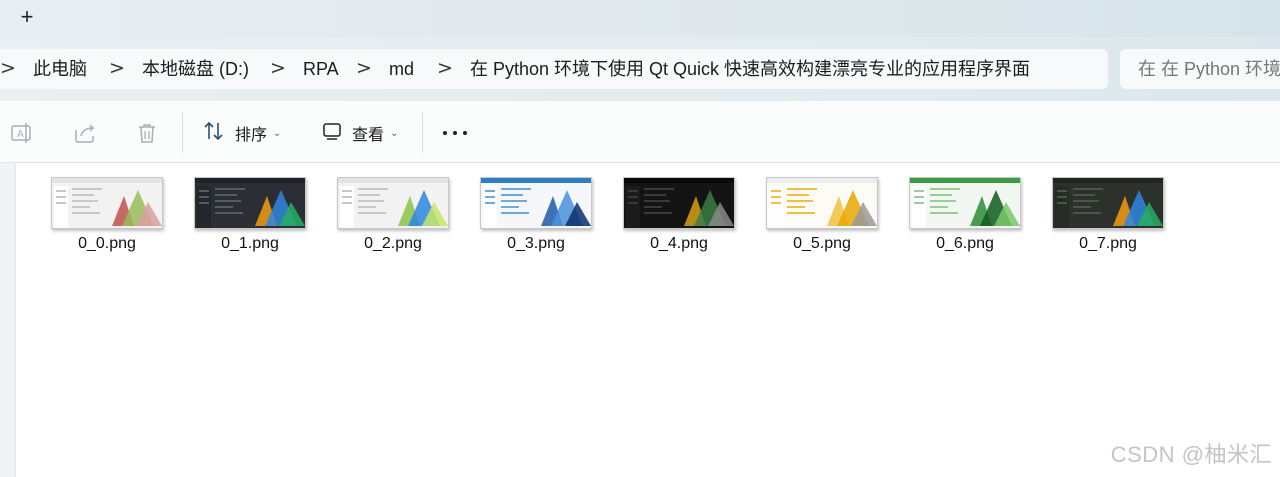 The width and height of the screenshot is (1280, 477). Describe the element at coordinates (965, 243) in the screenshot. I see `file-name: 0_6.png` at that location.